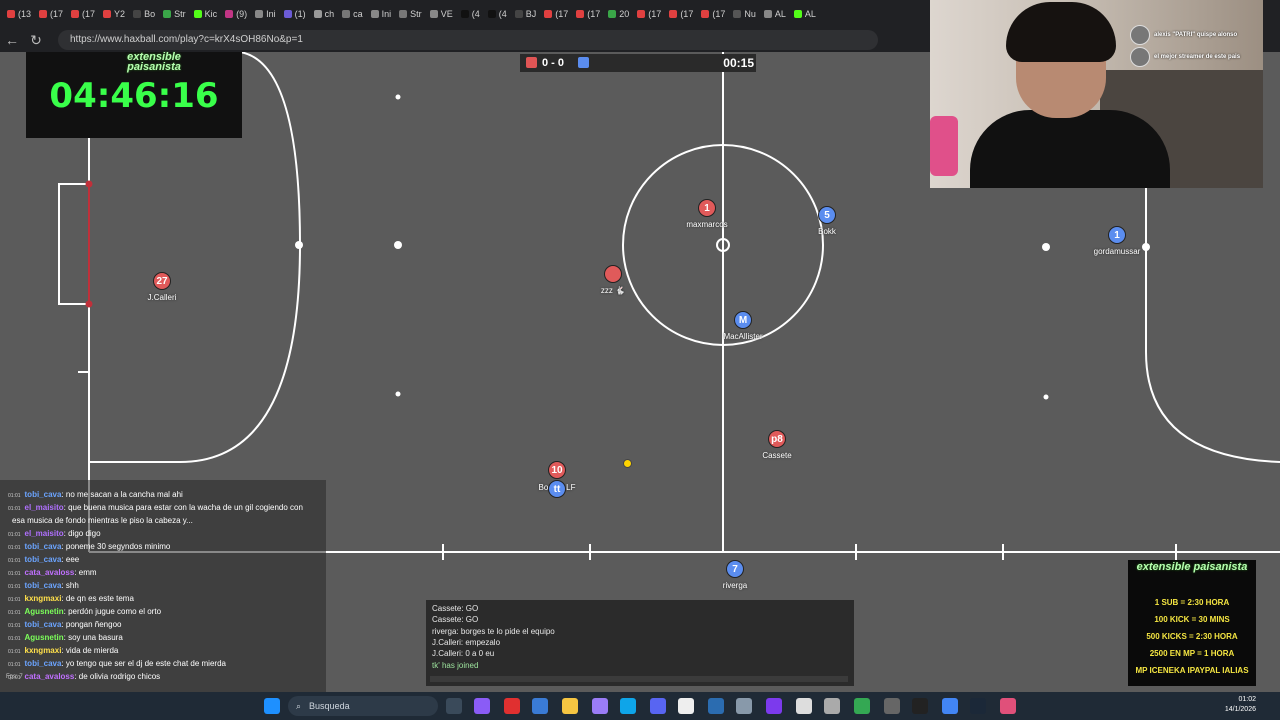  What do you see at coordinates (804, 706) in the screenshot?
I see `obs-icon` at bounding box center [804, 706].